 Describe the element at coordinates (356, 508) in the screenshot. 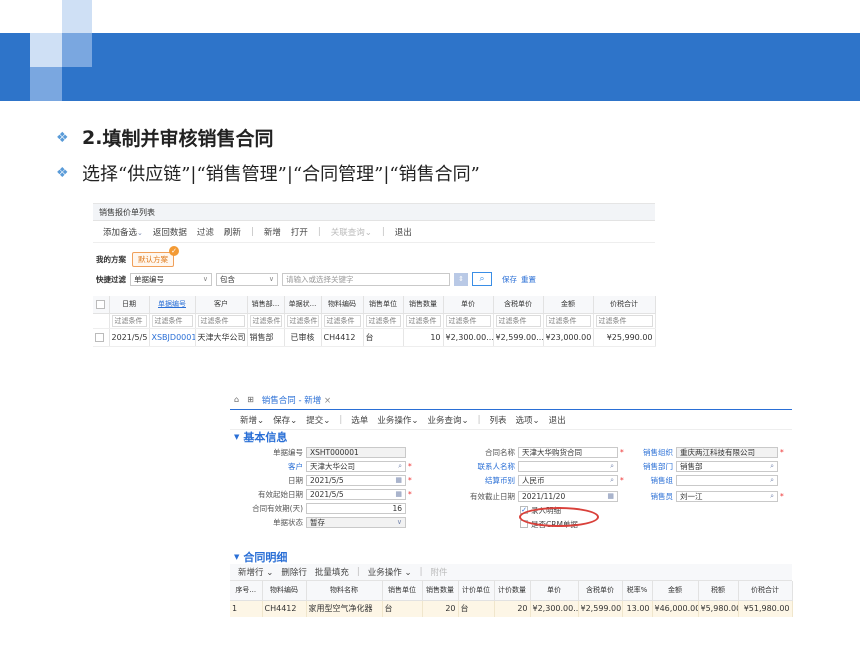

I see `valid-days-input: 16` at that location.